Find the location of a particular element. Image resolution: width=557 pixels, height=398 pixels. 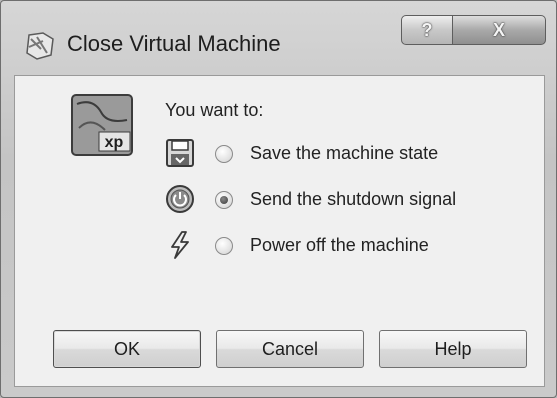

prompt-label: You want to: is located at coordinates (214, 110).